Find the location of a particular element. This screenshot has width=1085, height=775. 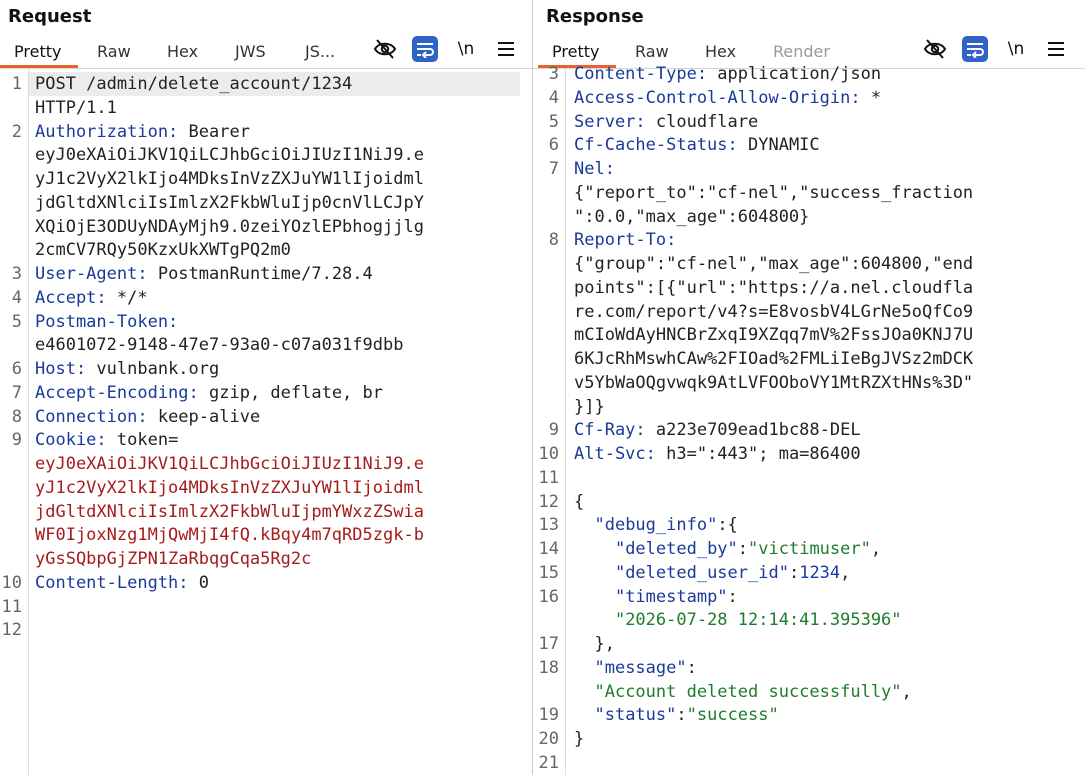

line-content: "debug_info":{ is located at coordinates (655, 525).